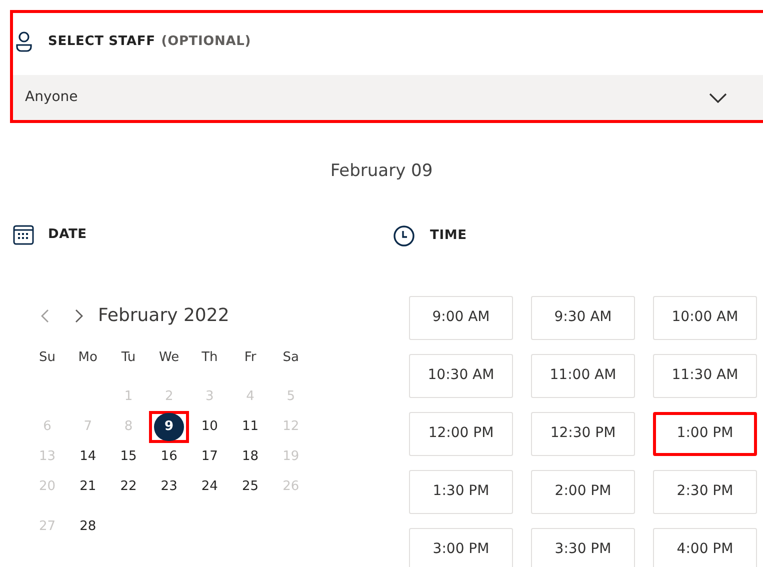  What do you see at coordinates (381, 171) in the screenshot?
I see `selected-date-heading: February 09` at bounding box center [381, 171].